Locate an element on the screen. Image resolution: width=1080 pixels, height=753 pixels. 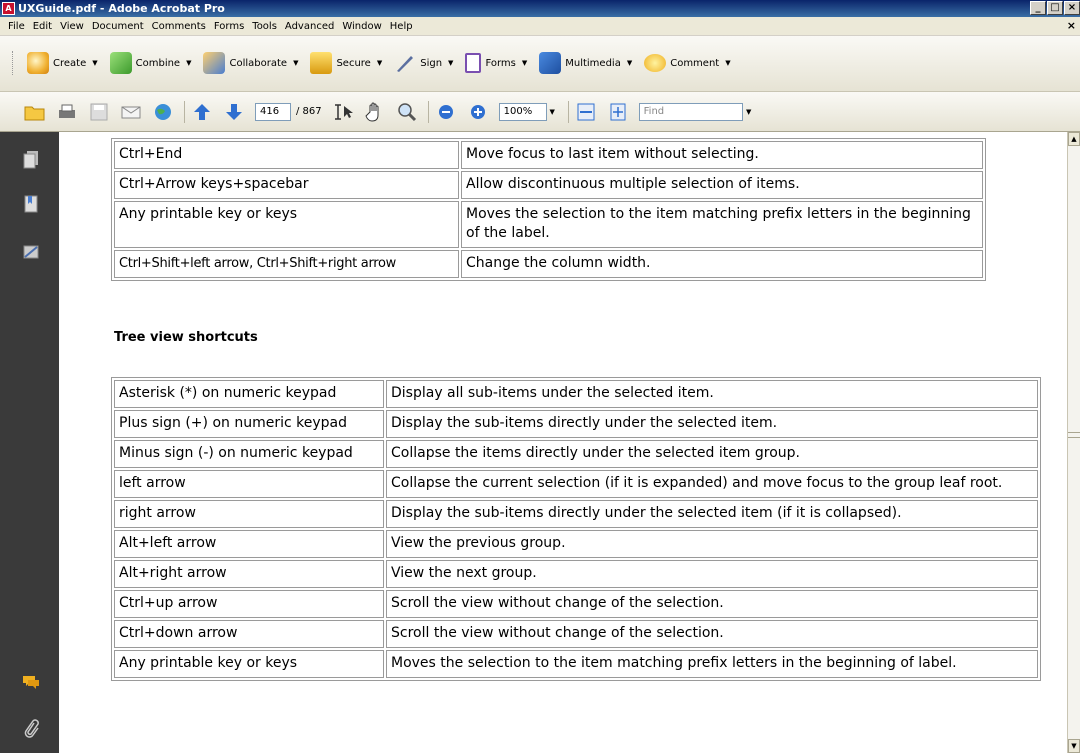
globe-icon is located at coordinates (163, 112).